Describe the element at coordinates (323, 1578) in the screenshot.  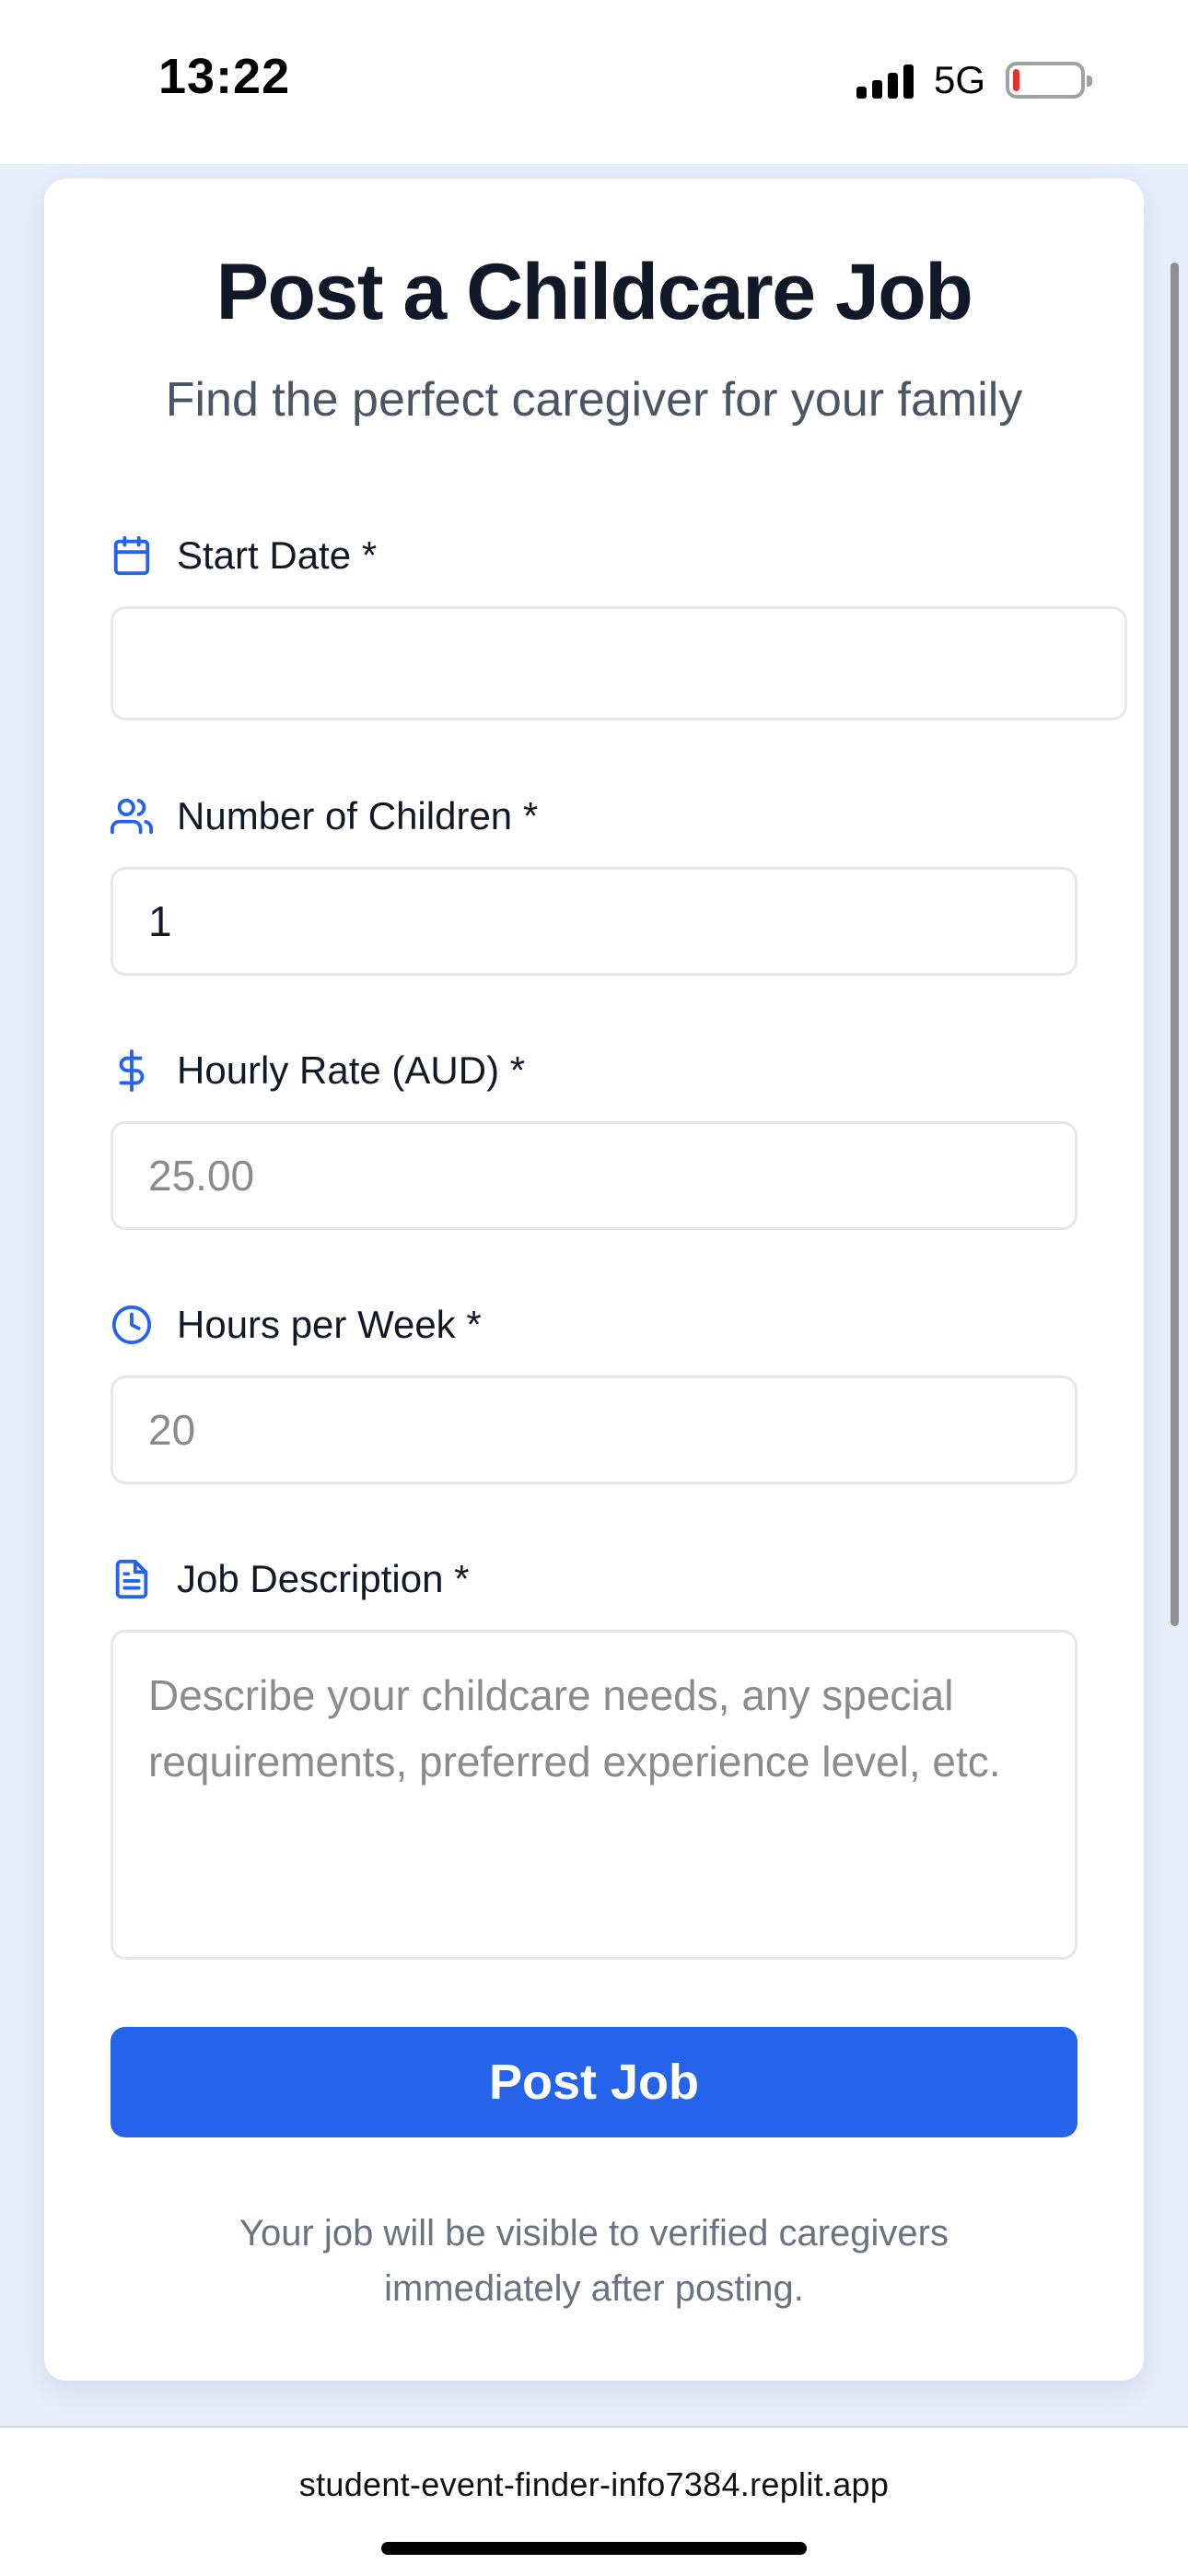
I see `description-label-text: Job Description *` at that location.